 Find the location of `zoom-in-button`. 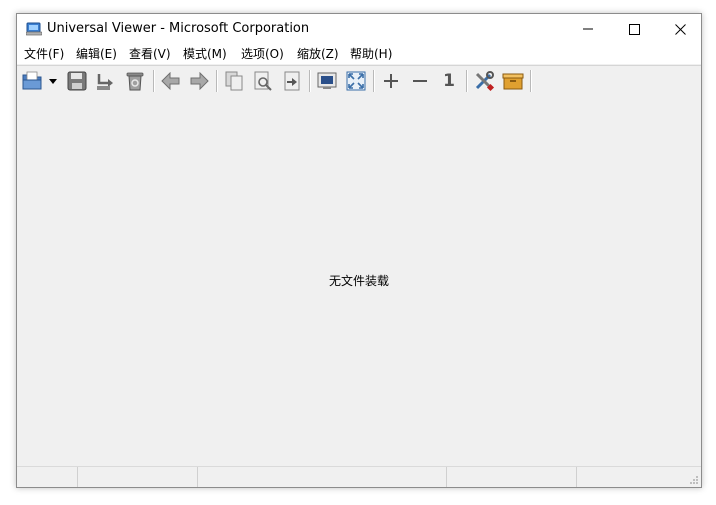

zoom-in-button is located at coordinates (391, 81).